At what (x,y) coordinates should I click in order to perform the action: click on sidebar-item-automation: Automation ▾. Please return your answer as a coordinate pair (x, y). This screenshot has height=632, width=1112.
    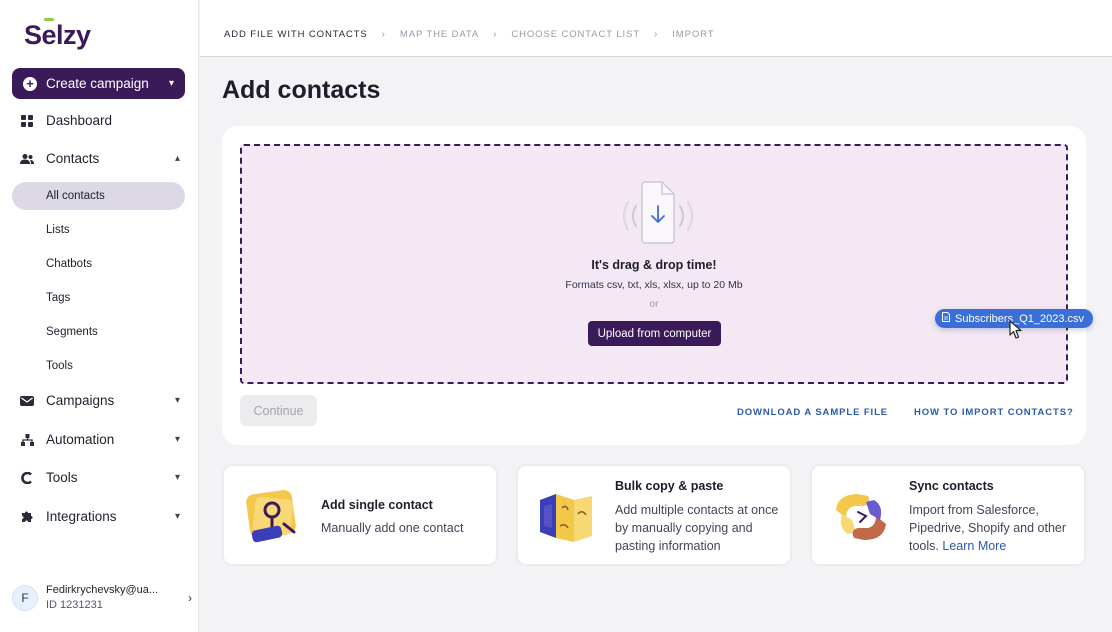
    Looking at the image, I should click on (100, 439).